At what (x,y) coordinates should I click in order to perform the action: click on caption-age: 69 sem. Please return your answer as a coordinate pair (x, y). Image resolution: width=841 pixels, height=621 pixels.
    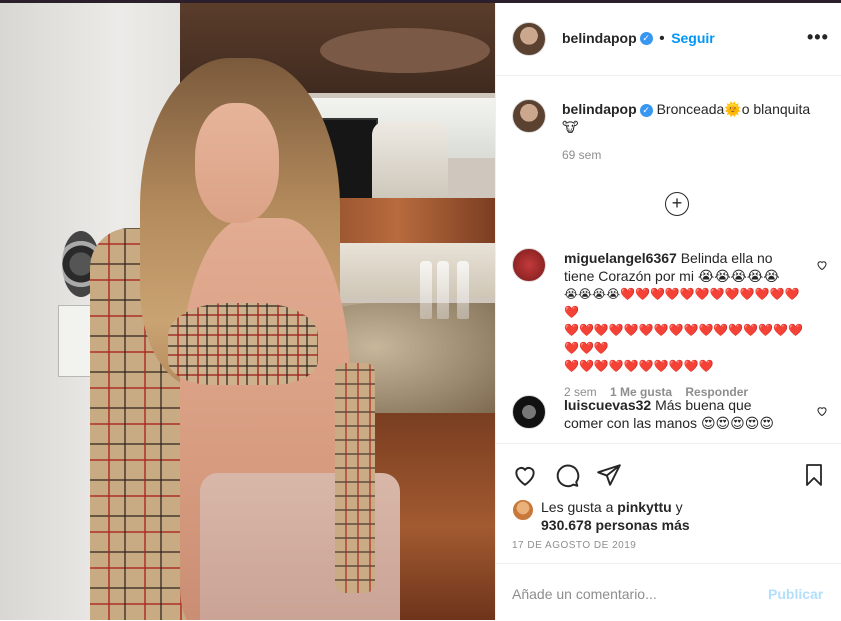
    Looking at the image, I should click on (697, 155).